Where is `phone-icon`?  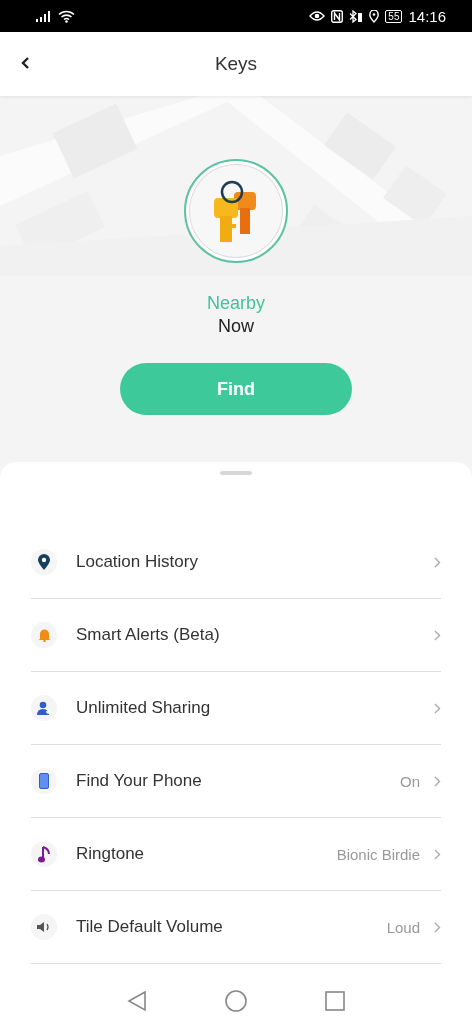 phone-icon is located at coordinates (44, 781).